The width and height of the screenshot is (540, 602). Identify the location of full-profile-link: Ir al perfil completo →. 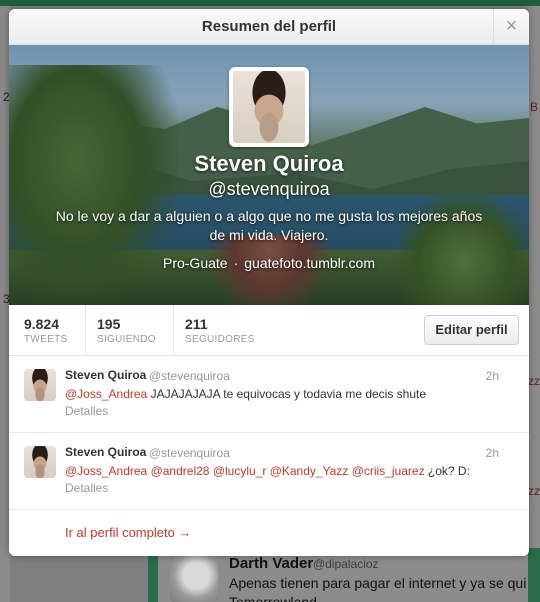
(128, 532).